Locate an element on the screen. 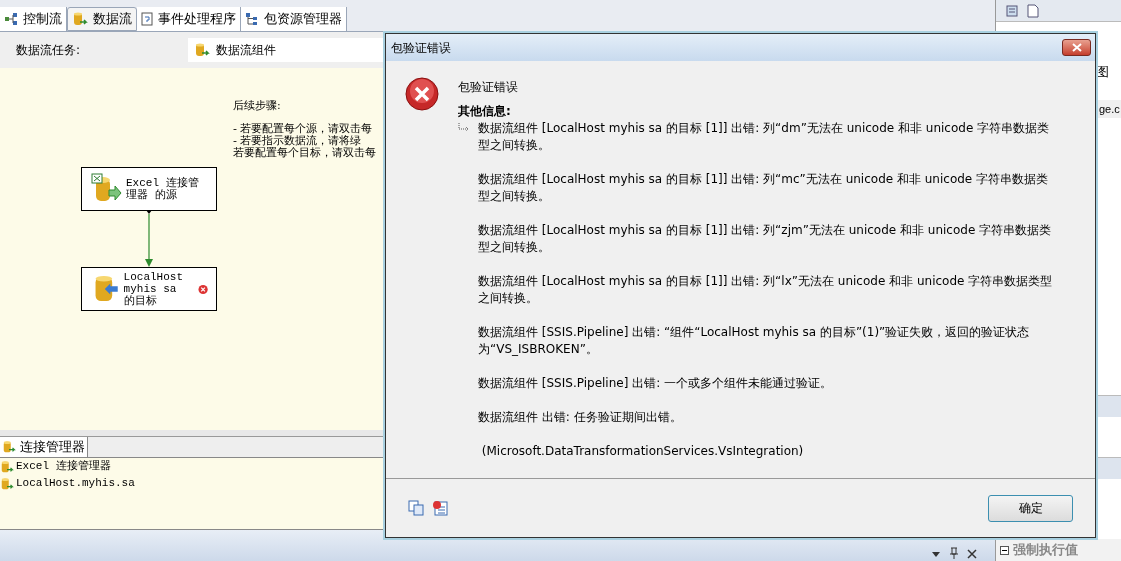 This screenshot has width=1121, height=561. dropdown-icon is located at coordinates (936, 554).